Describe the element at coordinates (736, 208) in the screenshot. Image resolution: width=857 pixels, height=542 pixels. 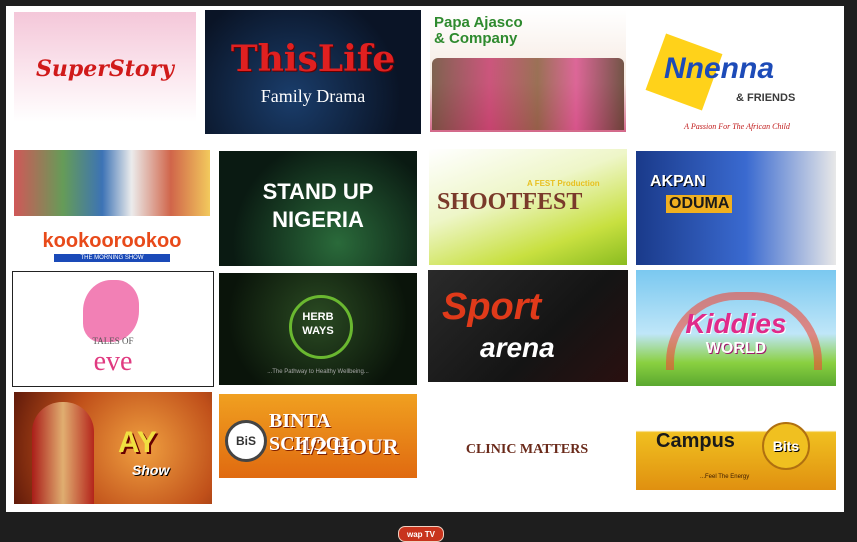
I see `tile-akpan-oduma: AKPAN ODUMA` at that location.